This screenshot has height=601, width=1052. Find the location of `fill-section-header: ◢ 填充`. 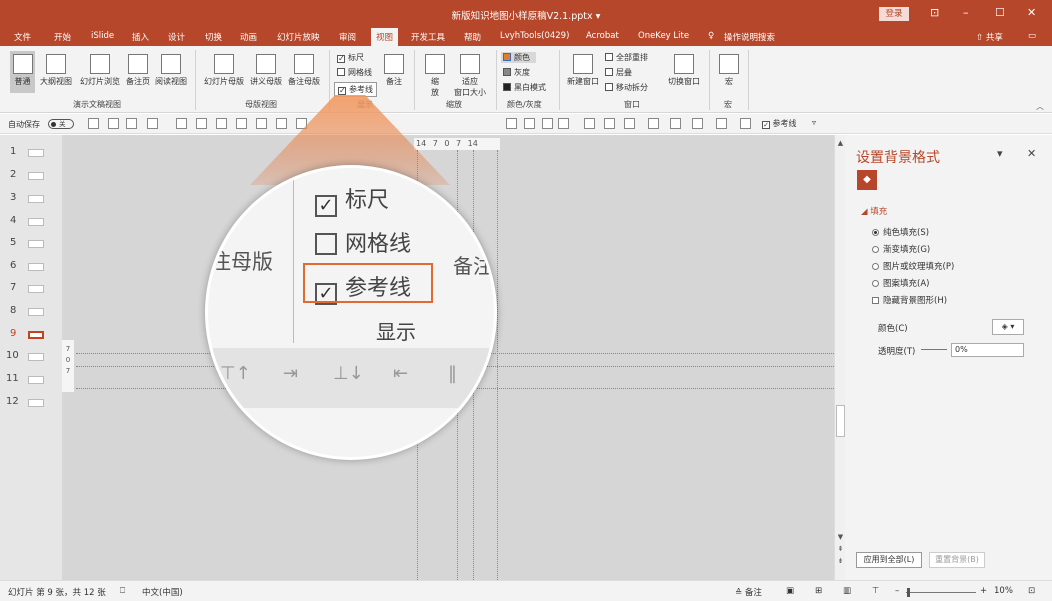

fill-section-header: ◢ 填充 is located at coordinates (874, 211).